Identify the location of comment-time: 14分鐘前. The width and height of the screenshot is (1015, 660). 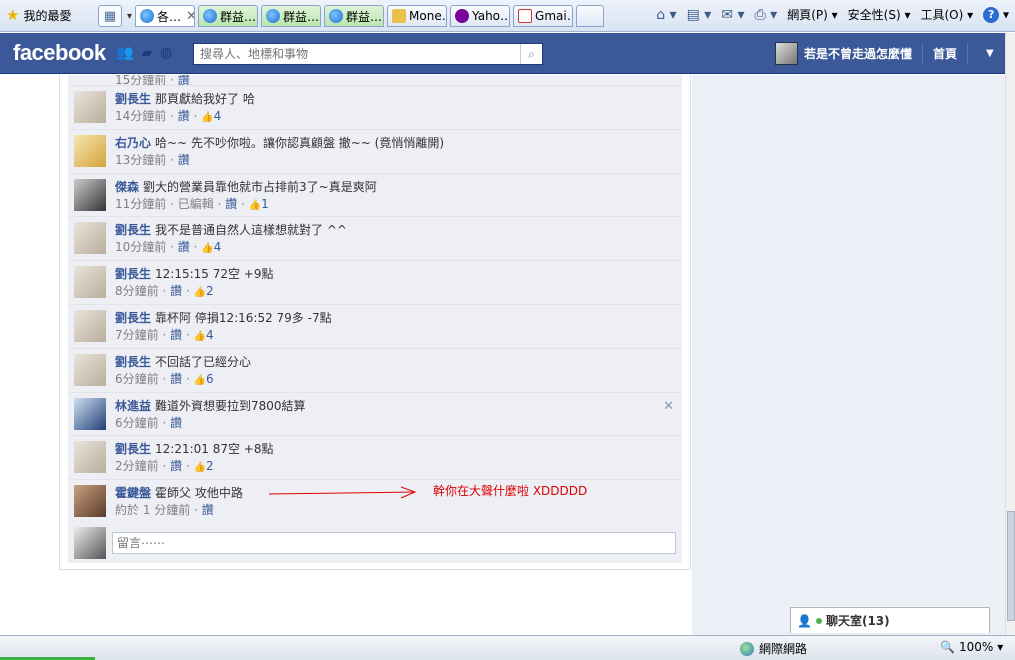
(140, 116).